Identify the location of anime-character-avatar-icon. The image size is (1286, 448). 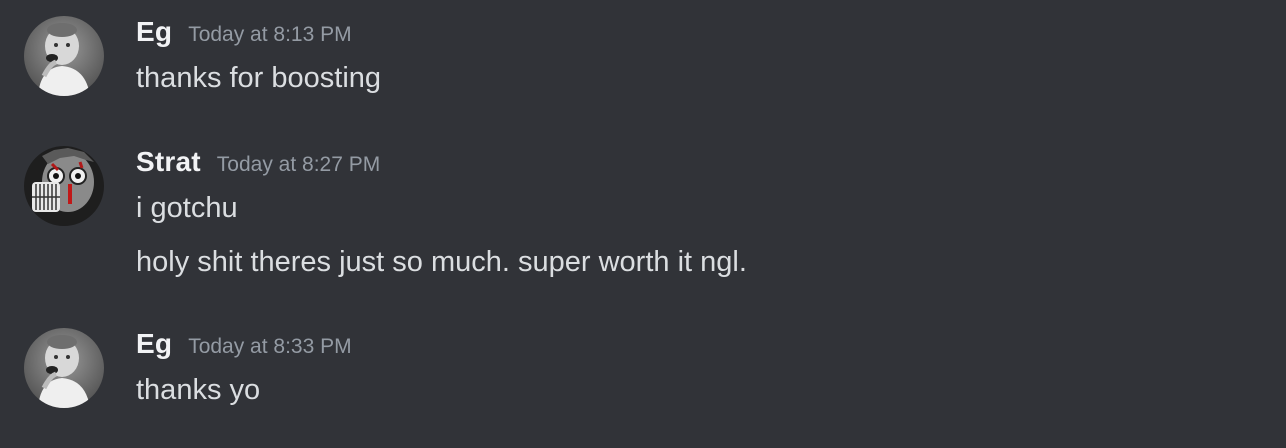
(64, 186).